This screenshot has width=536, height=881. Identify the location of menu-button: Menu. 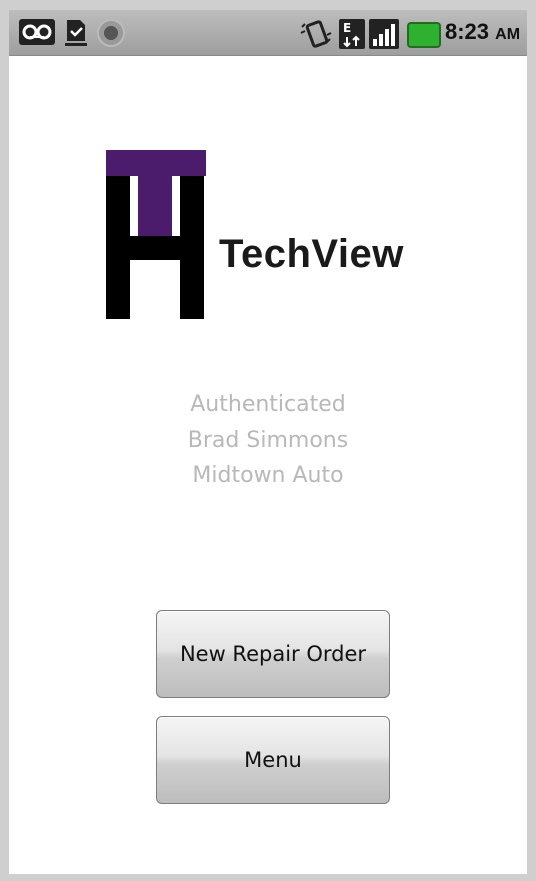
(273, 760).